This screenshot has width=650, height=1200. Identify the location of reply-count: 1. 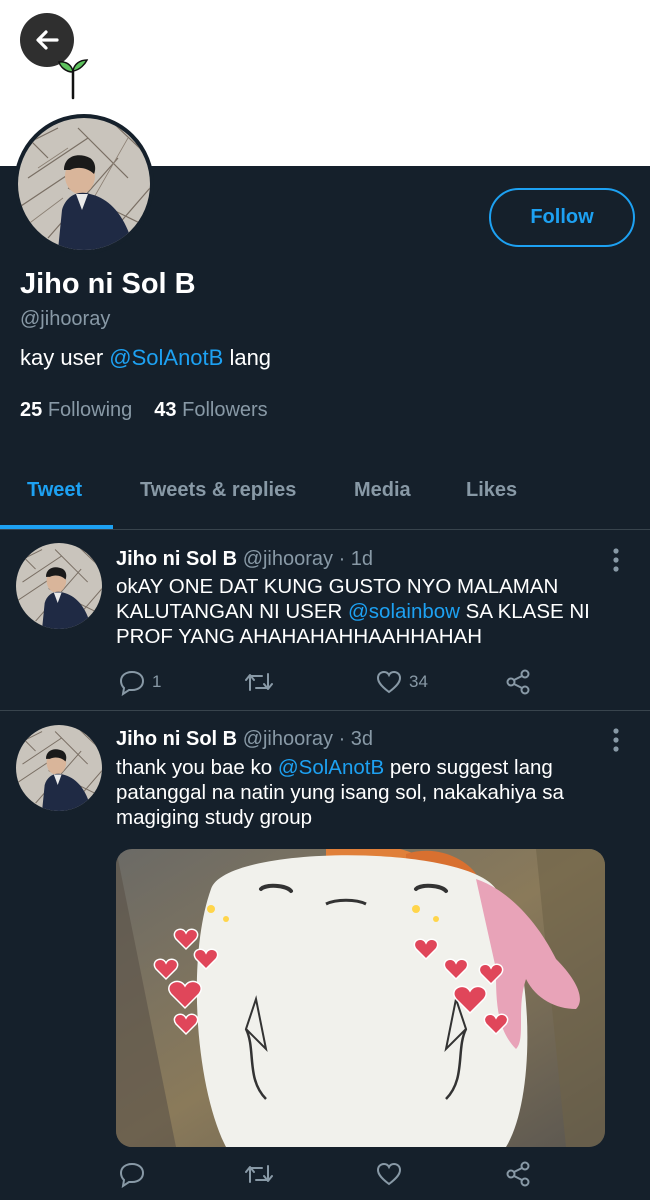
(157, 681).